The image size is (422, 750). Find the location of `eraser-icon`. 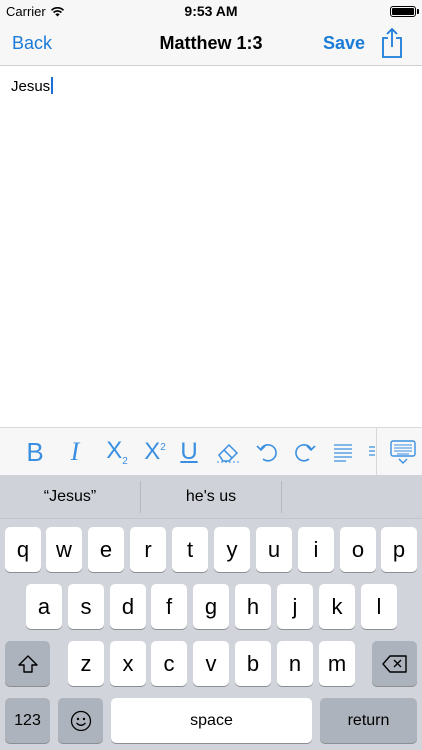

eraser-icon is located at coordinates (228, 453).